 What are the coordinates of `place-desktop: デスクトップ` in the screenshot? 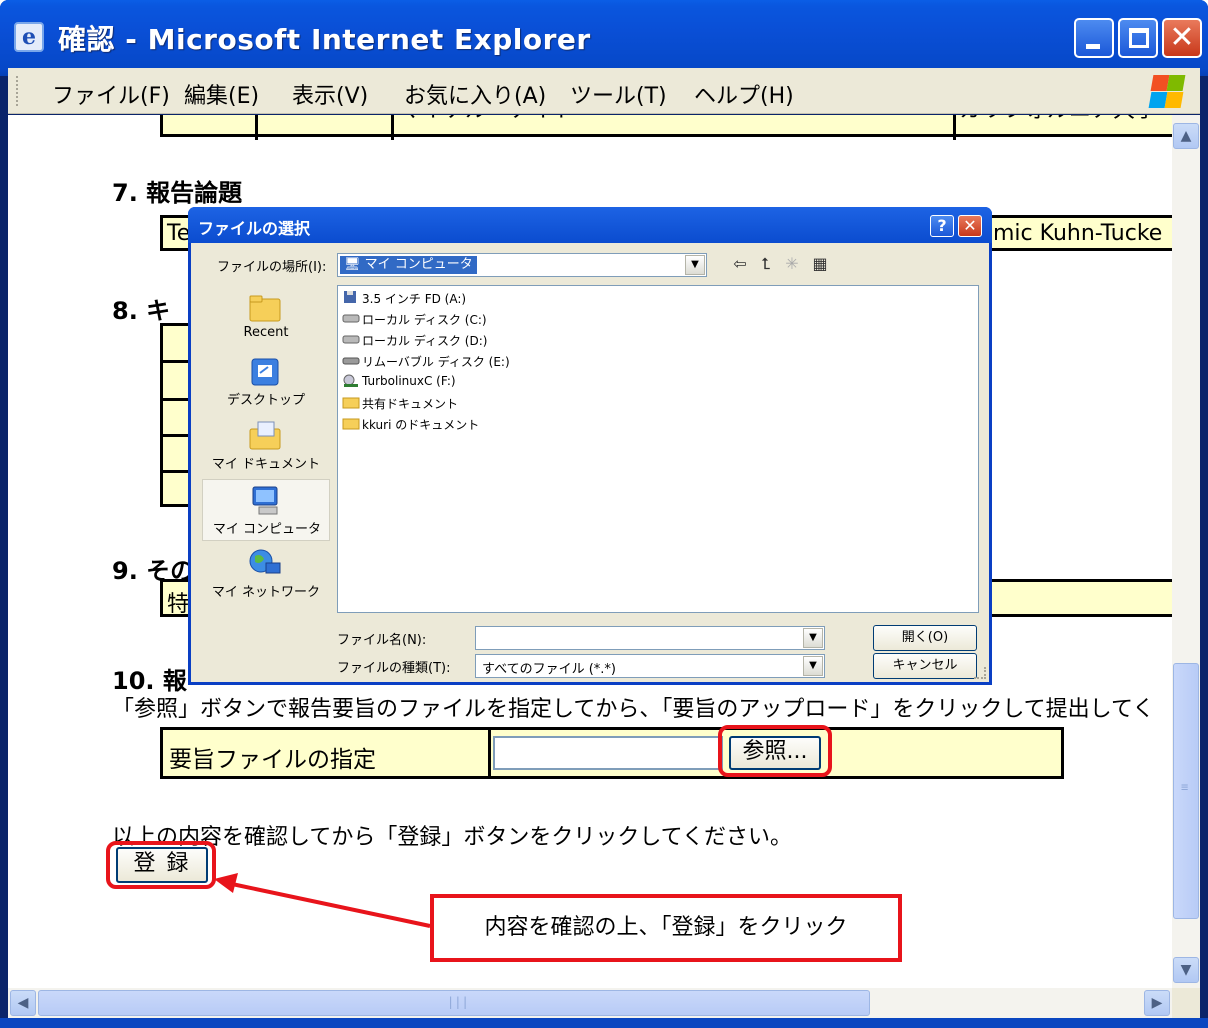 It's located at (266, 382).